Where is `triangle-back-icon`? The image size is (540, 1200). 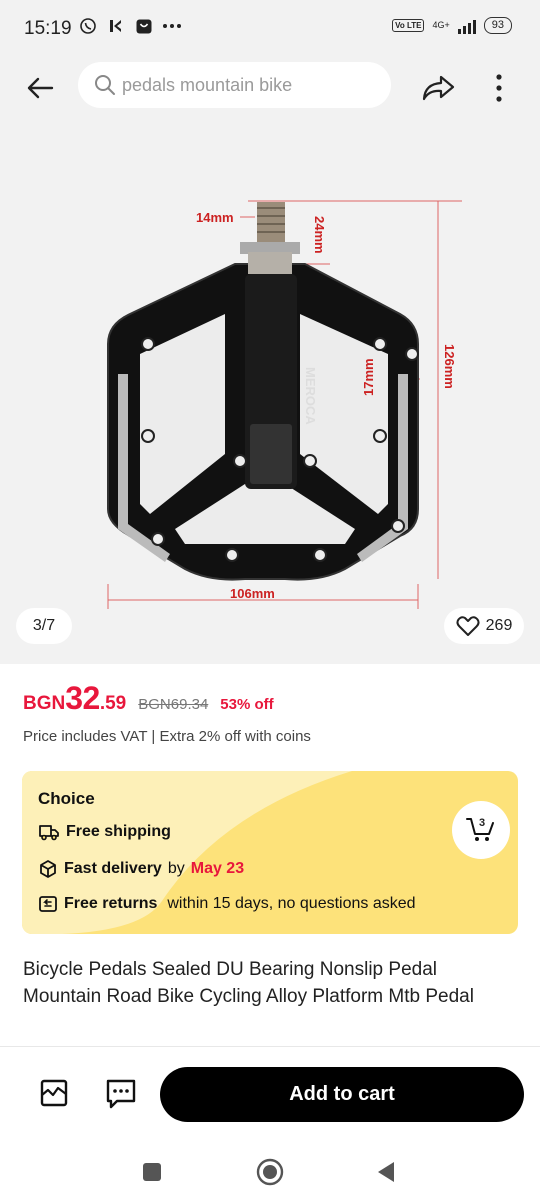 triangle-back-icon is located at coordinates (386, 1172).